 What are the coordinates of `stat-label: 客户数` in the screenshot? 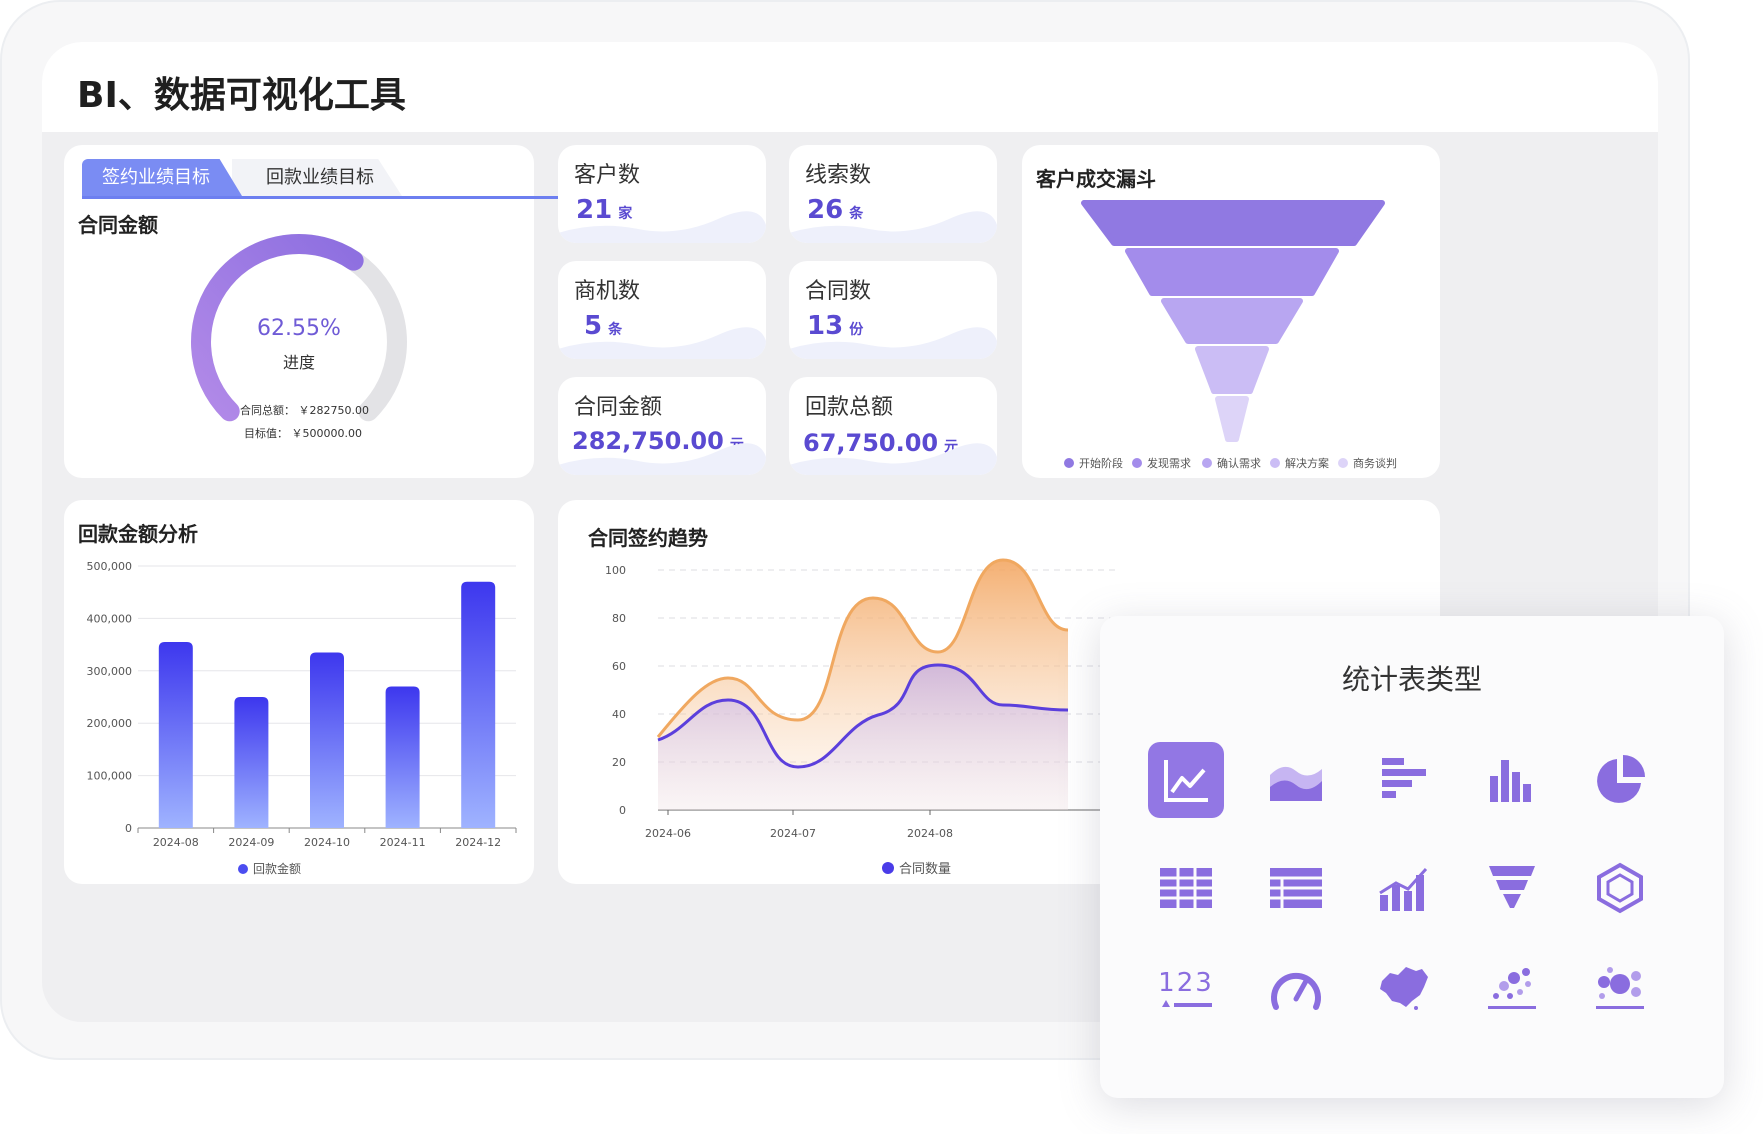 It's located at (607, 175).